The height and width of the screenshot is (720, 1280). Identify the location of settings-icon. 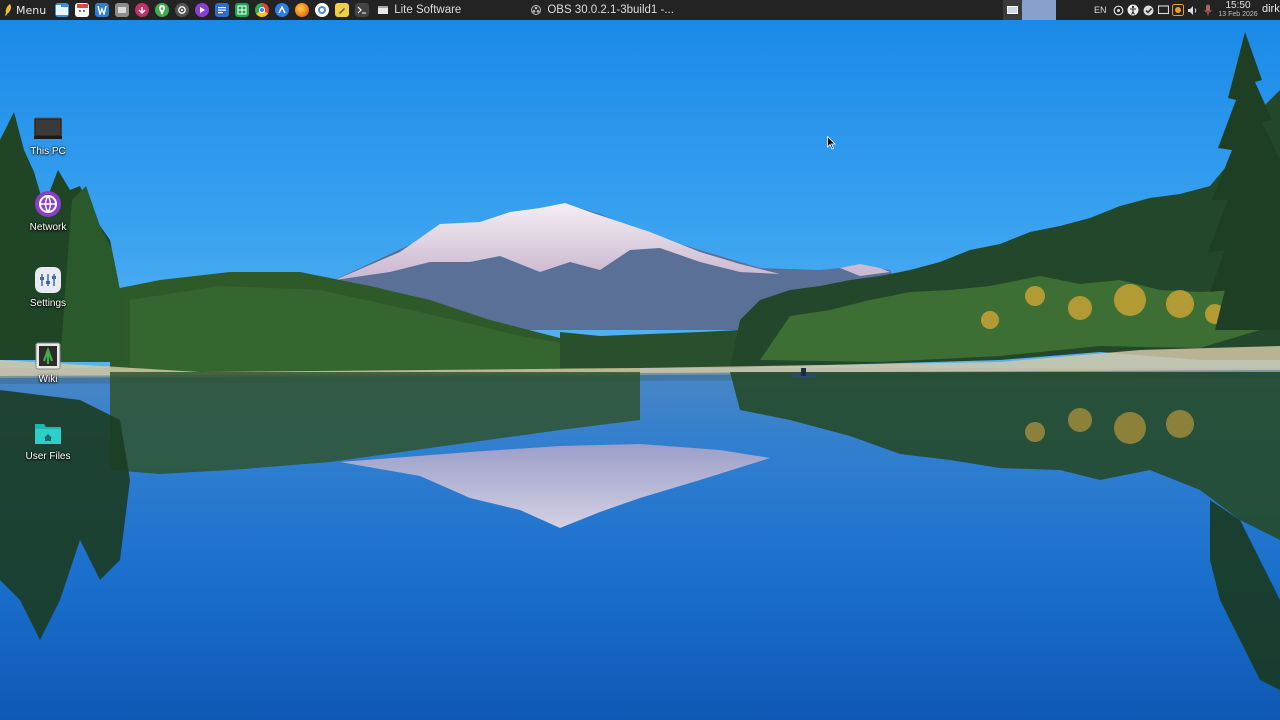
(48, 280).